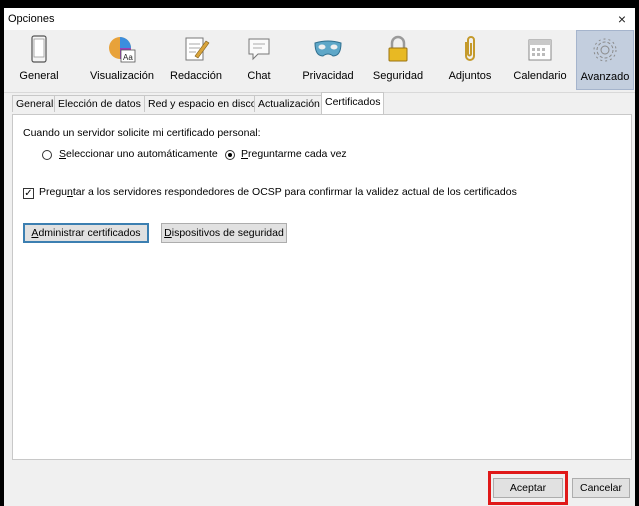 This screenshot has height=506, width=639. I want to click on toolbar-display: Aa Visualización, so click(122, 60).